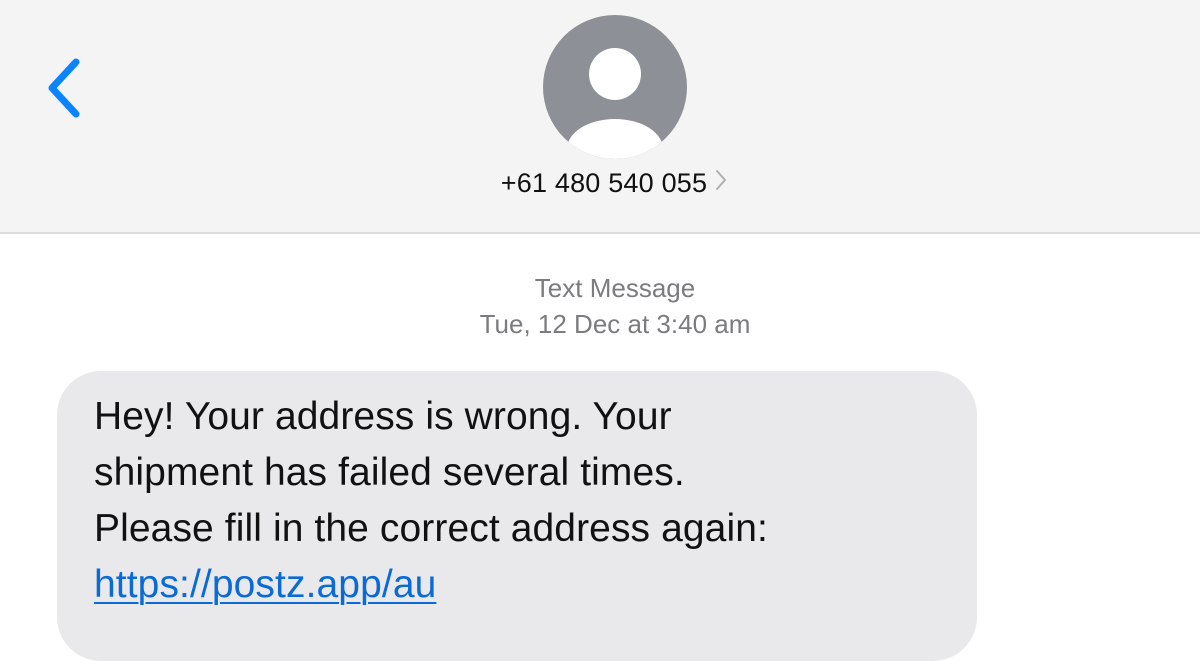 Image resolution: width=1200 pixels, height=661 pixels. What do you see at coordinates (383, 416) in the screenshot?
I see `message-line: Hey! Your address is wrong. Your` at bounding box center [383, 416].